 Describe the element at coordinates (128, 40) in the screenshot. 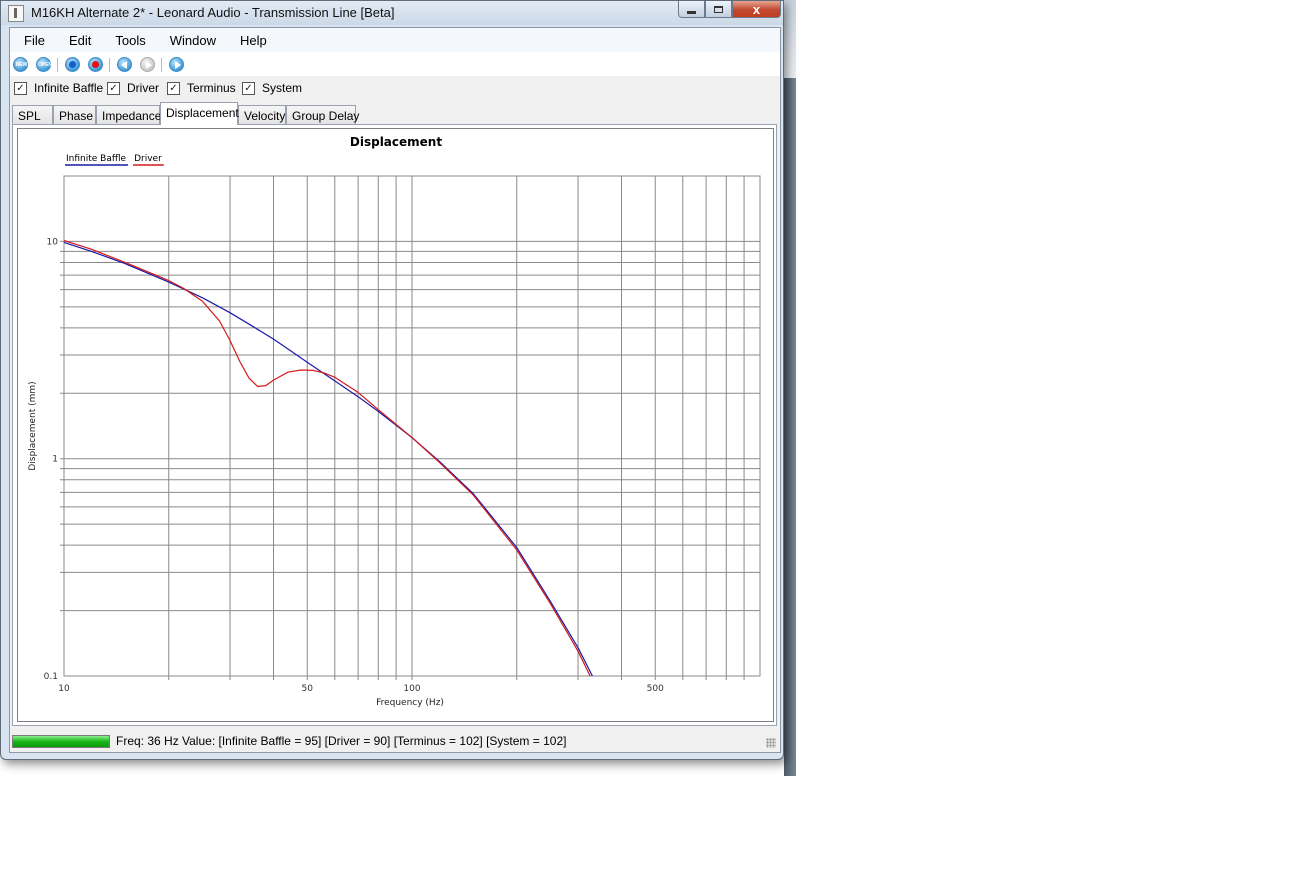

I see `menu-tools: Tools` at that location.